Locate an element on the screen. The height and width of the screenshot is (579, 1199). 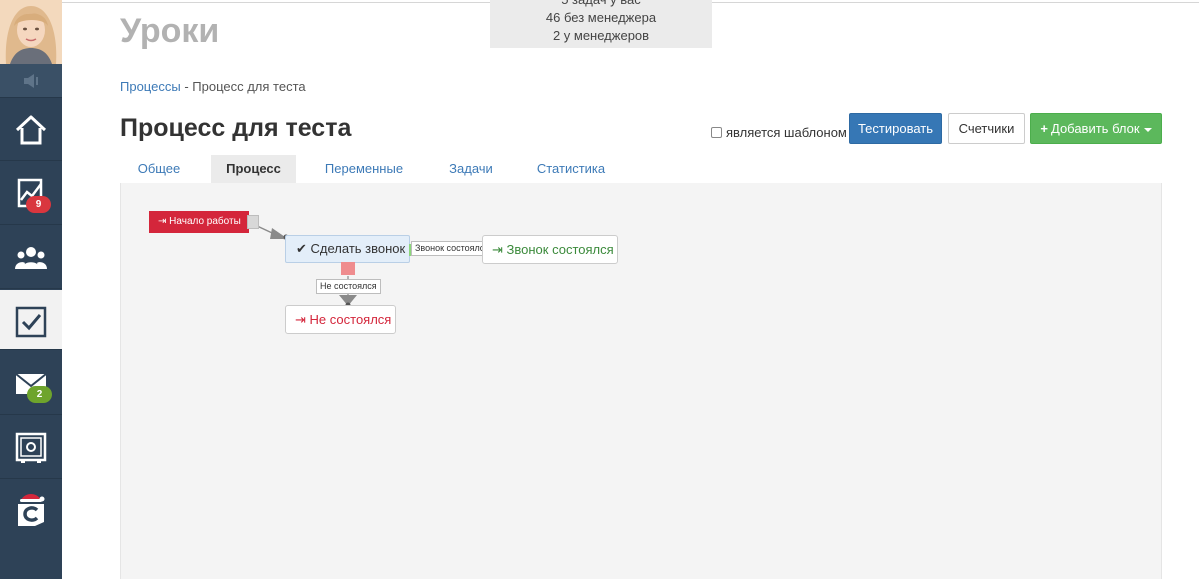
safe-icon is located at coordinates (31, 447).